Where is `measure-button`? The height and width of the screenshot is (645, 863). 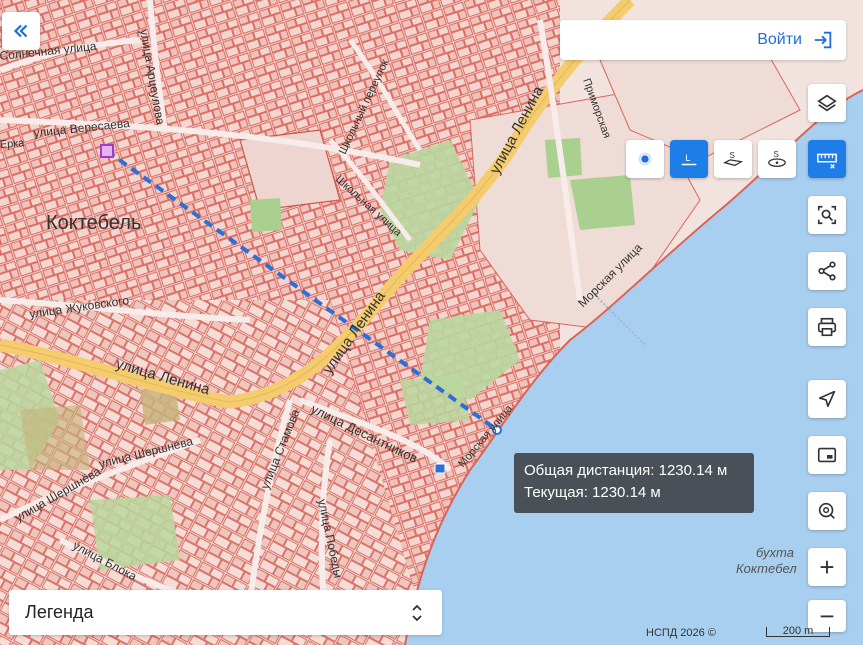 measure-button is located at coordinates (827, 159).